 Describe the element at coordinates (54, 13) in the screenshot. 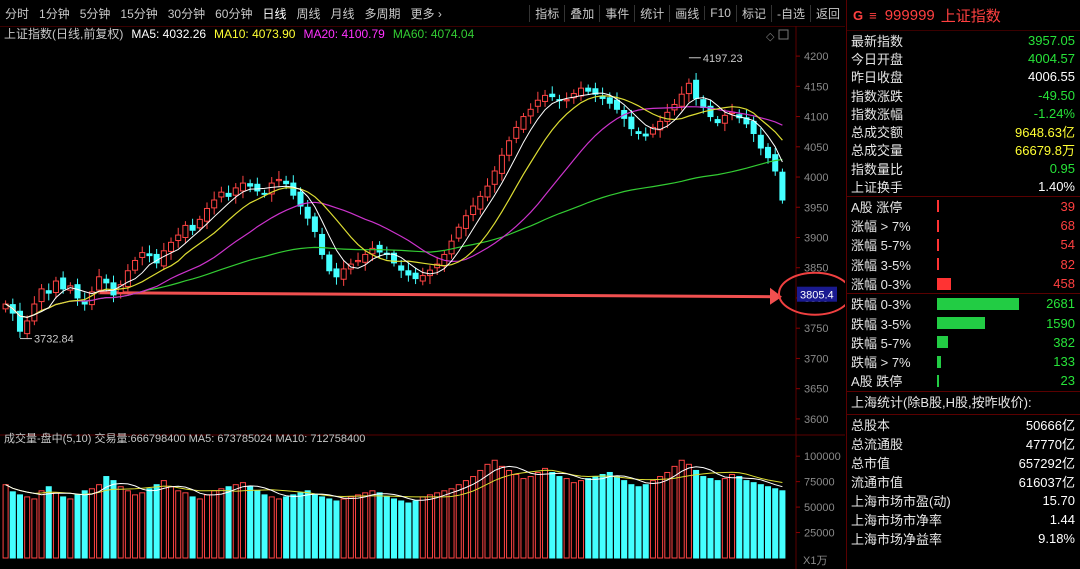

I see `tab-period-1: 1分钟` at that location.